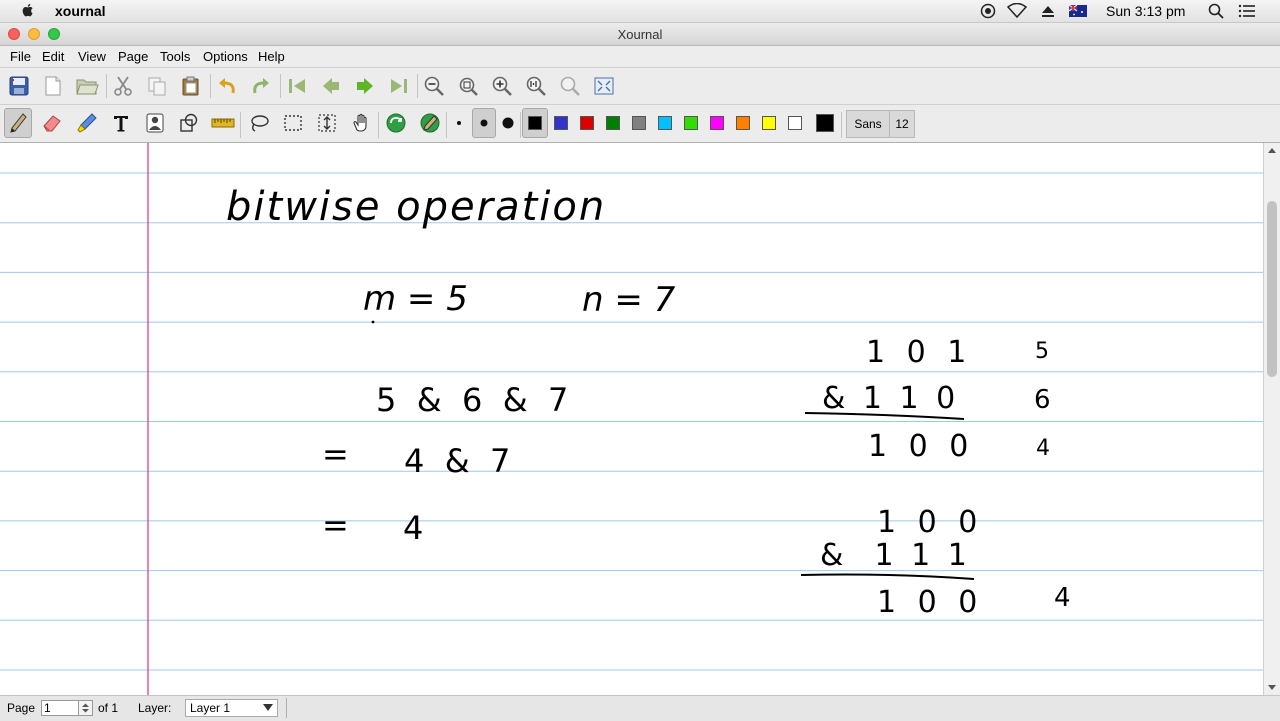  Describe the element at coordinates (53, 56) in the screenshot. I see `menu-edit: Edit` at that location.